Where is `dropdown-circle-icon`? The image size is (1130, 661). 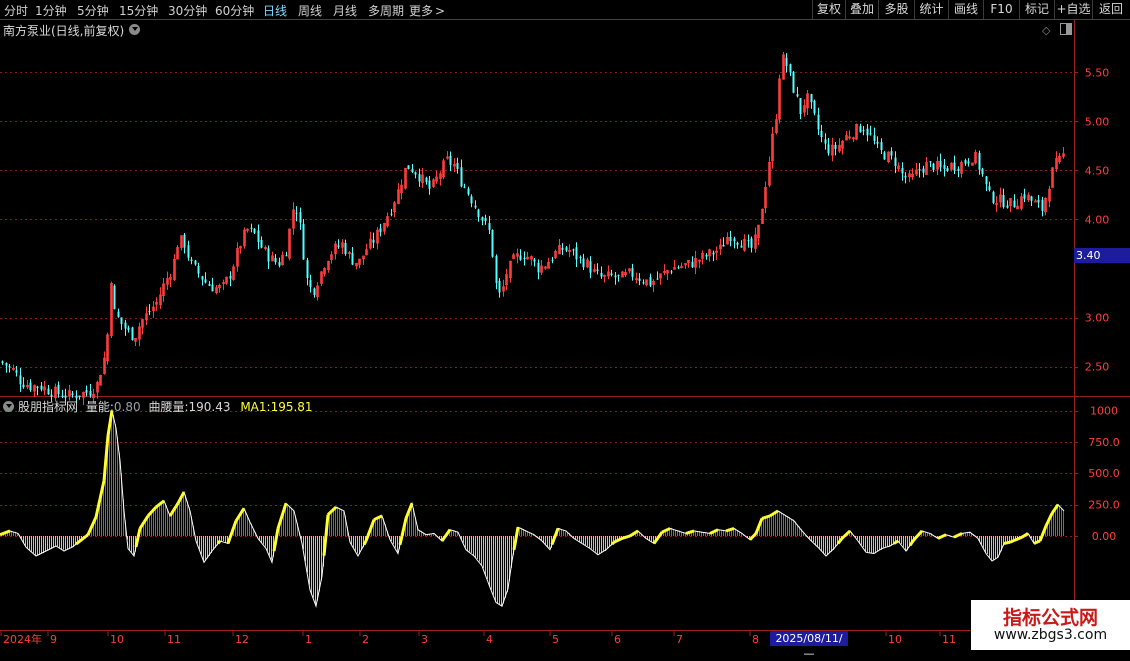
dropdown-circle-icon is located at coordinates (134, 29).